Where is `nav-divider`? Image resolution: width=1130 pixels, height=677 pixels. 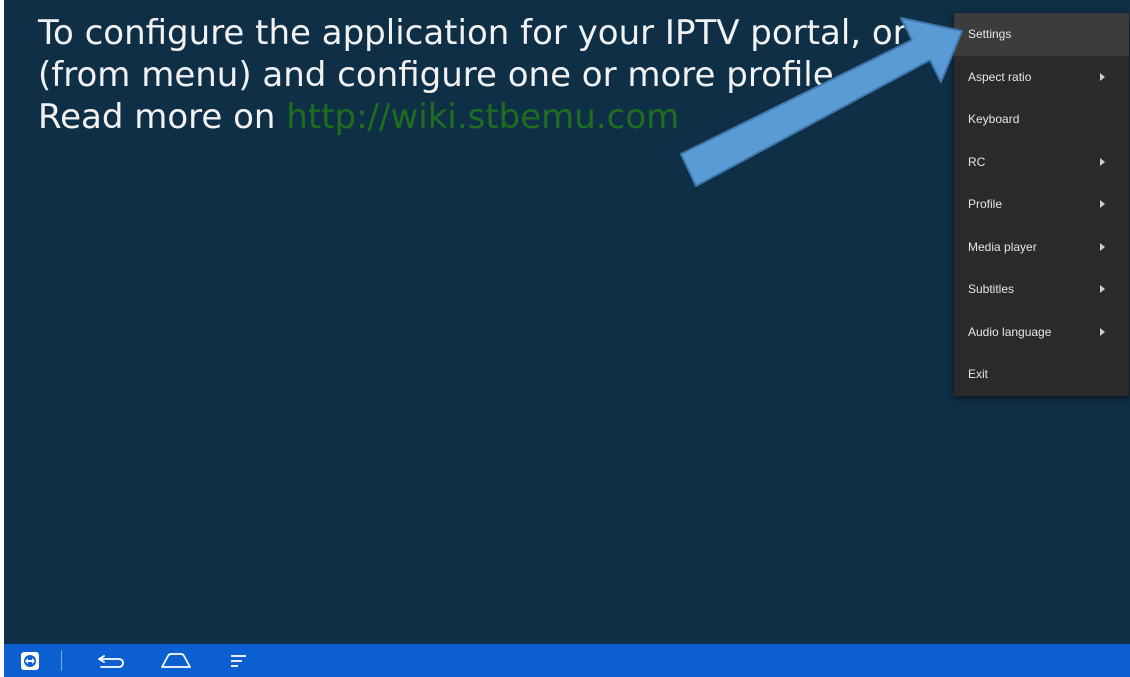
nav-divider is located at coordinates (61, 660).